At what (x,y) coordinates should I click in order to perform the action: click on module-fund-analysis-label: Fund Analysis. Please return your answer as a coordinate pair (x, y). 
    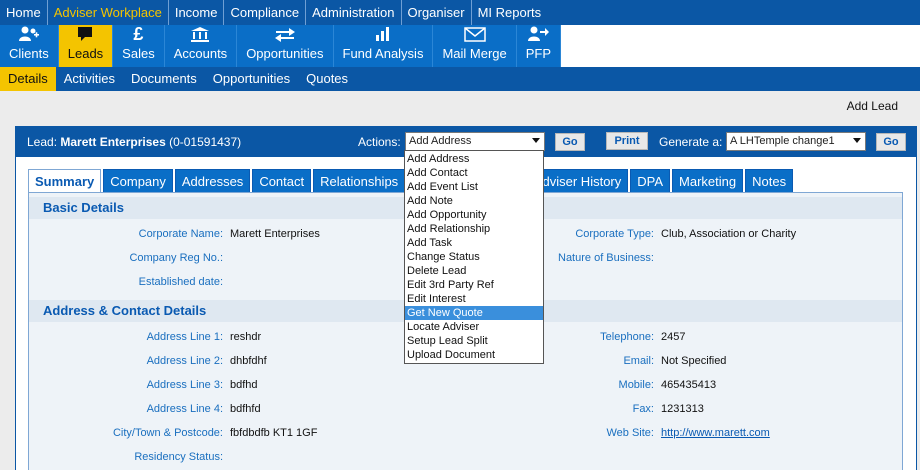
    Looking at the image, I should click on (383, 53).